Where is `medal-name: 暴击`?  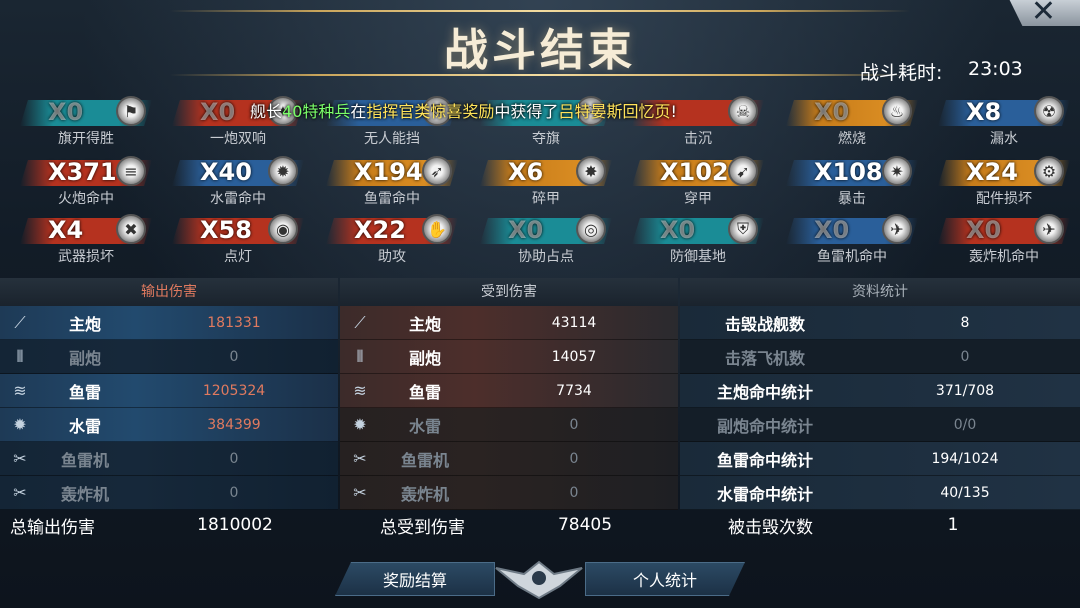 medal-name: 暴击 is located at coordinates (852, 199).